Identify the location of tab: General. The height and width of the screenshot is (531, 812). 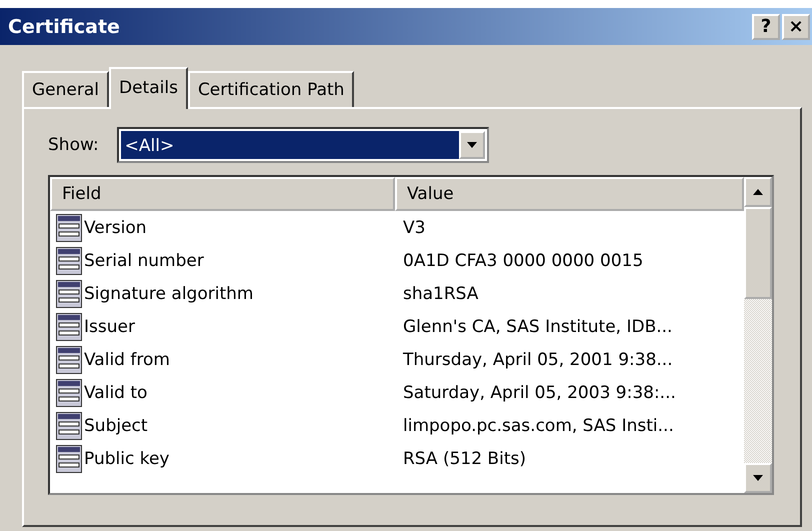
(65, 89).